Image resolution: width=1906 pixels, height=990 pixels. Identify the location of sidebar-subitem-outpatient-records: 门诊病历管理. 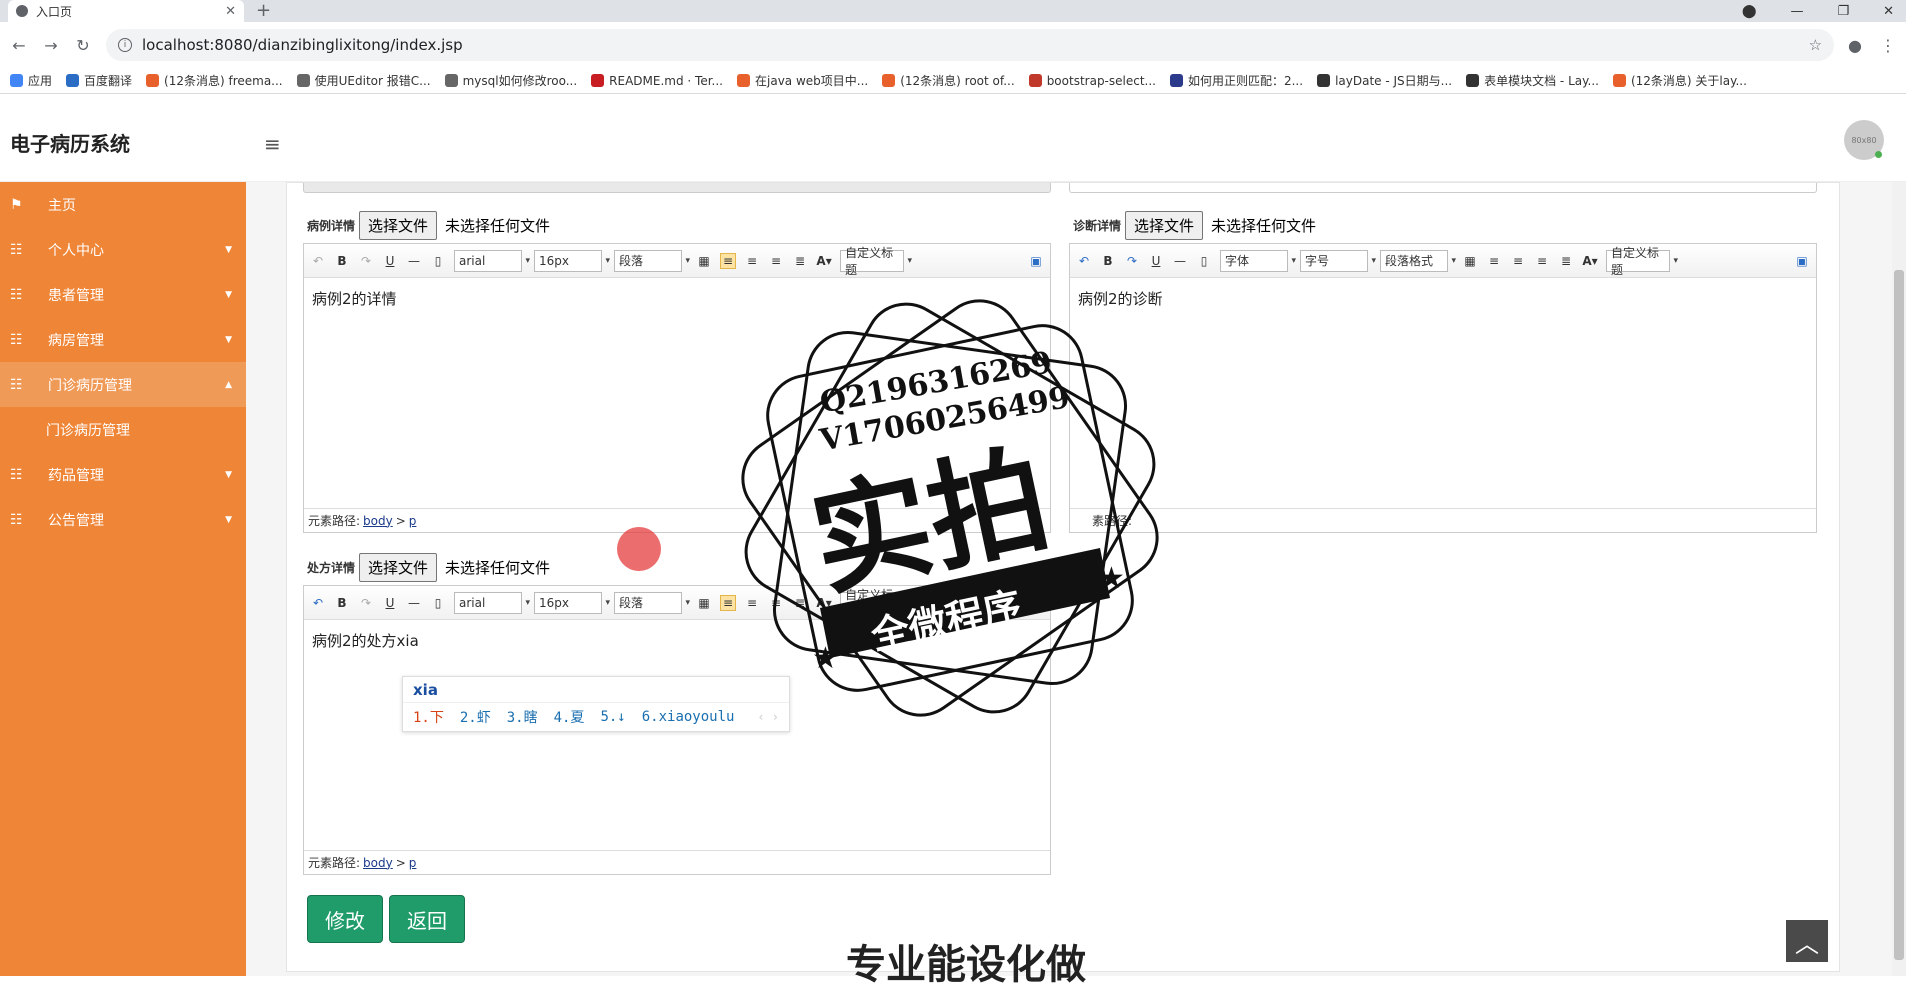
(123, 429).